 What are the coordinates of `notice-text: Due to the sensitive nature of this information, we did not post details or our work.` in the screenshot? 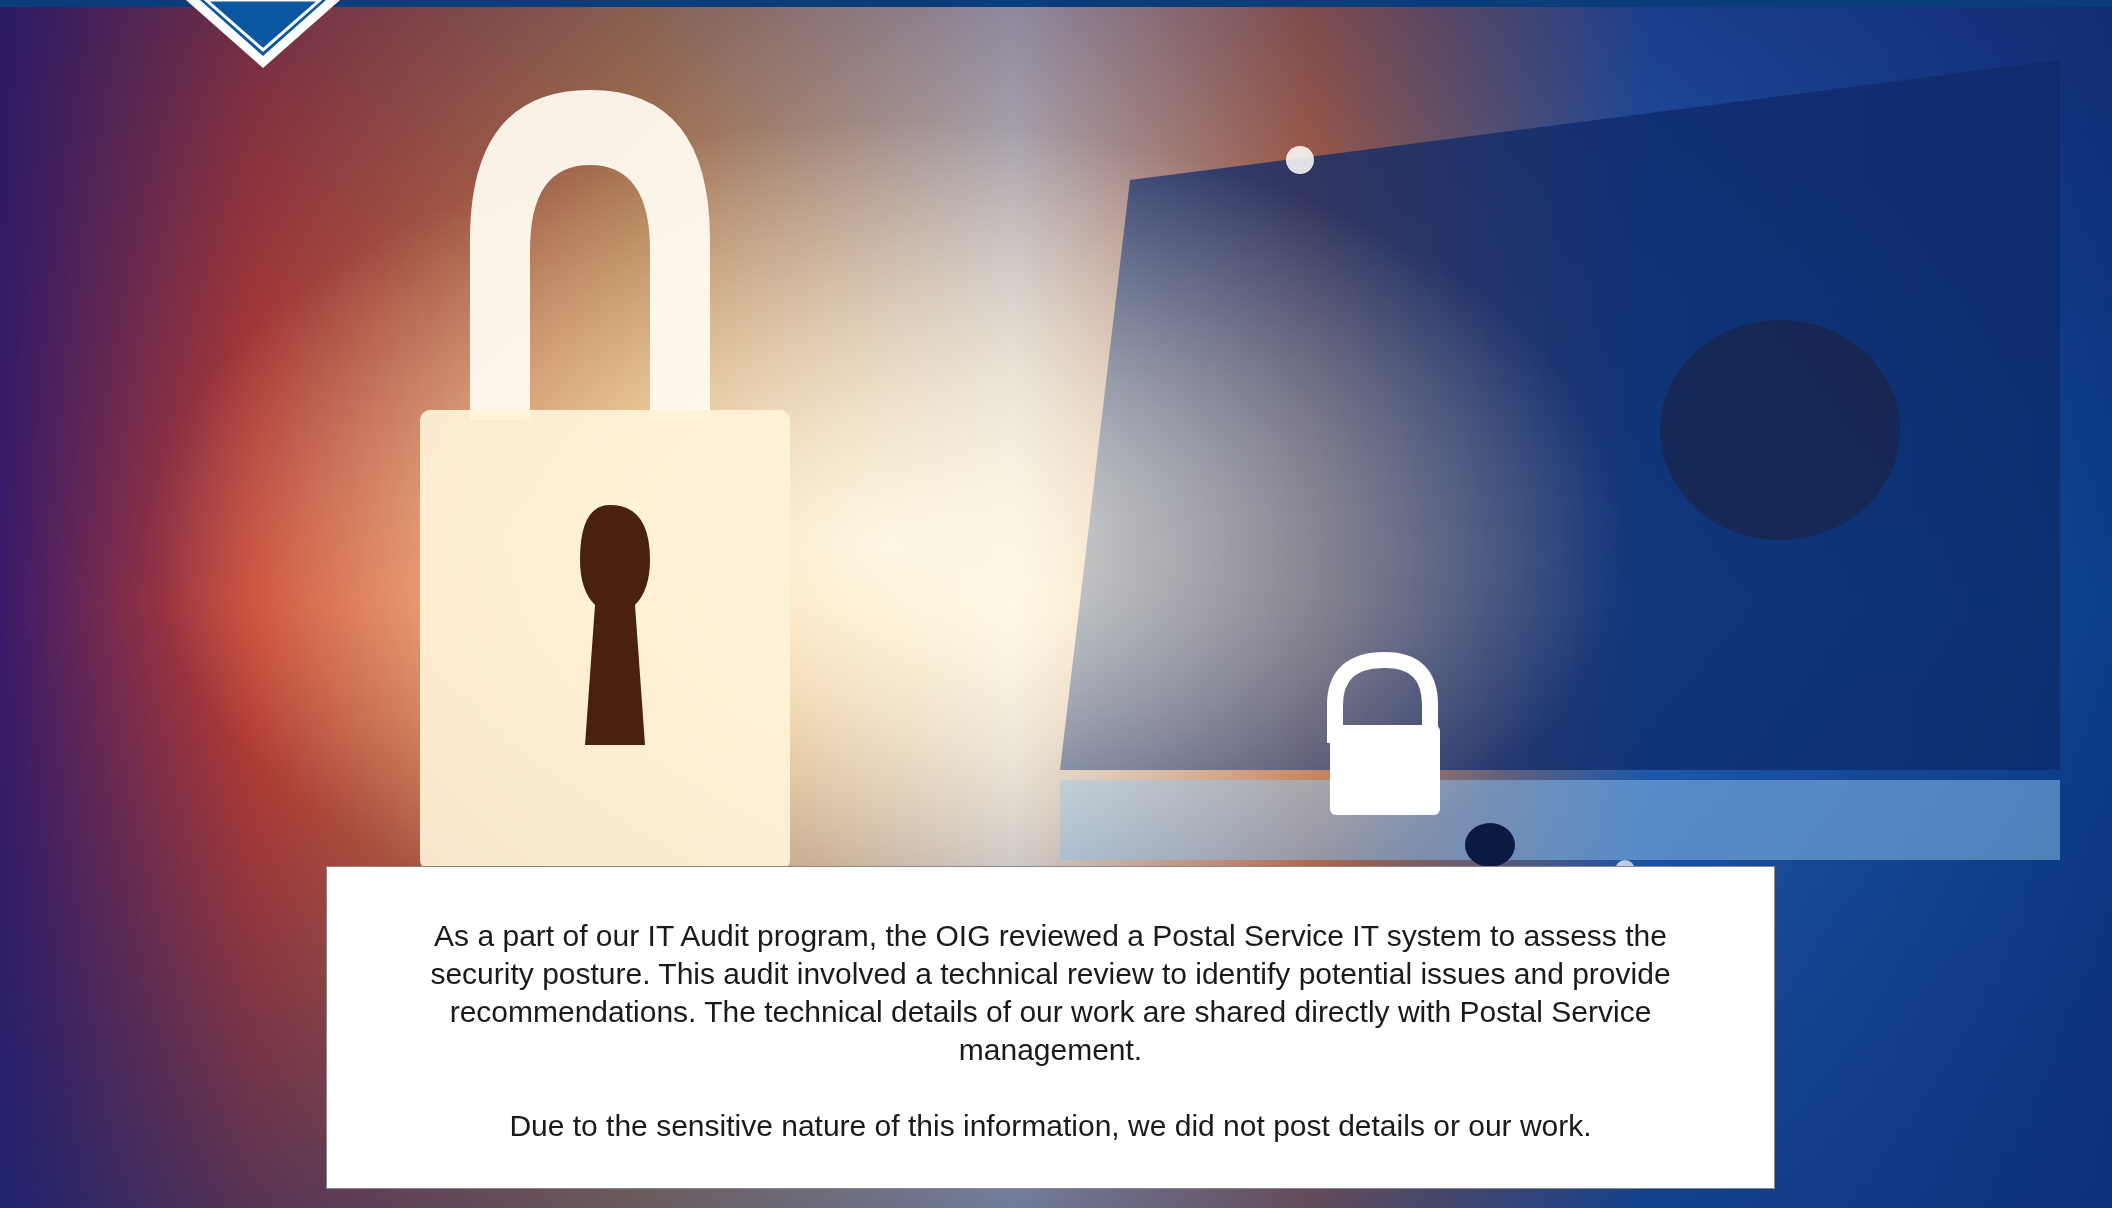 It's located at (1050, 1126).